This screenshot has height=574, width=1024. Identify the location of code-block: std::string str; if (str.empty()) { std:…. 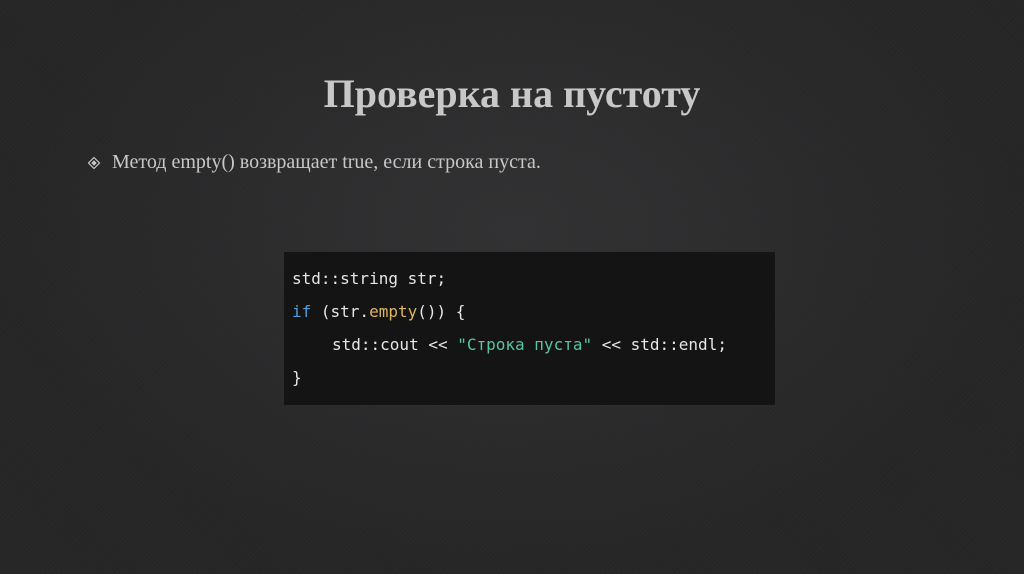
(529, 328).